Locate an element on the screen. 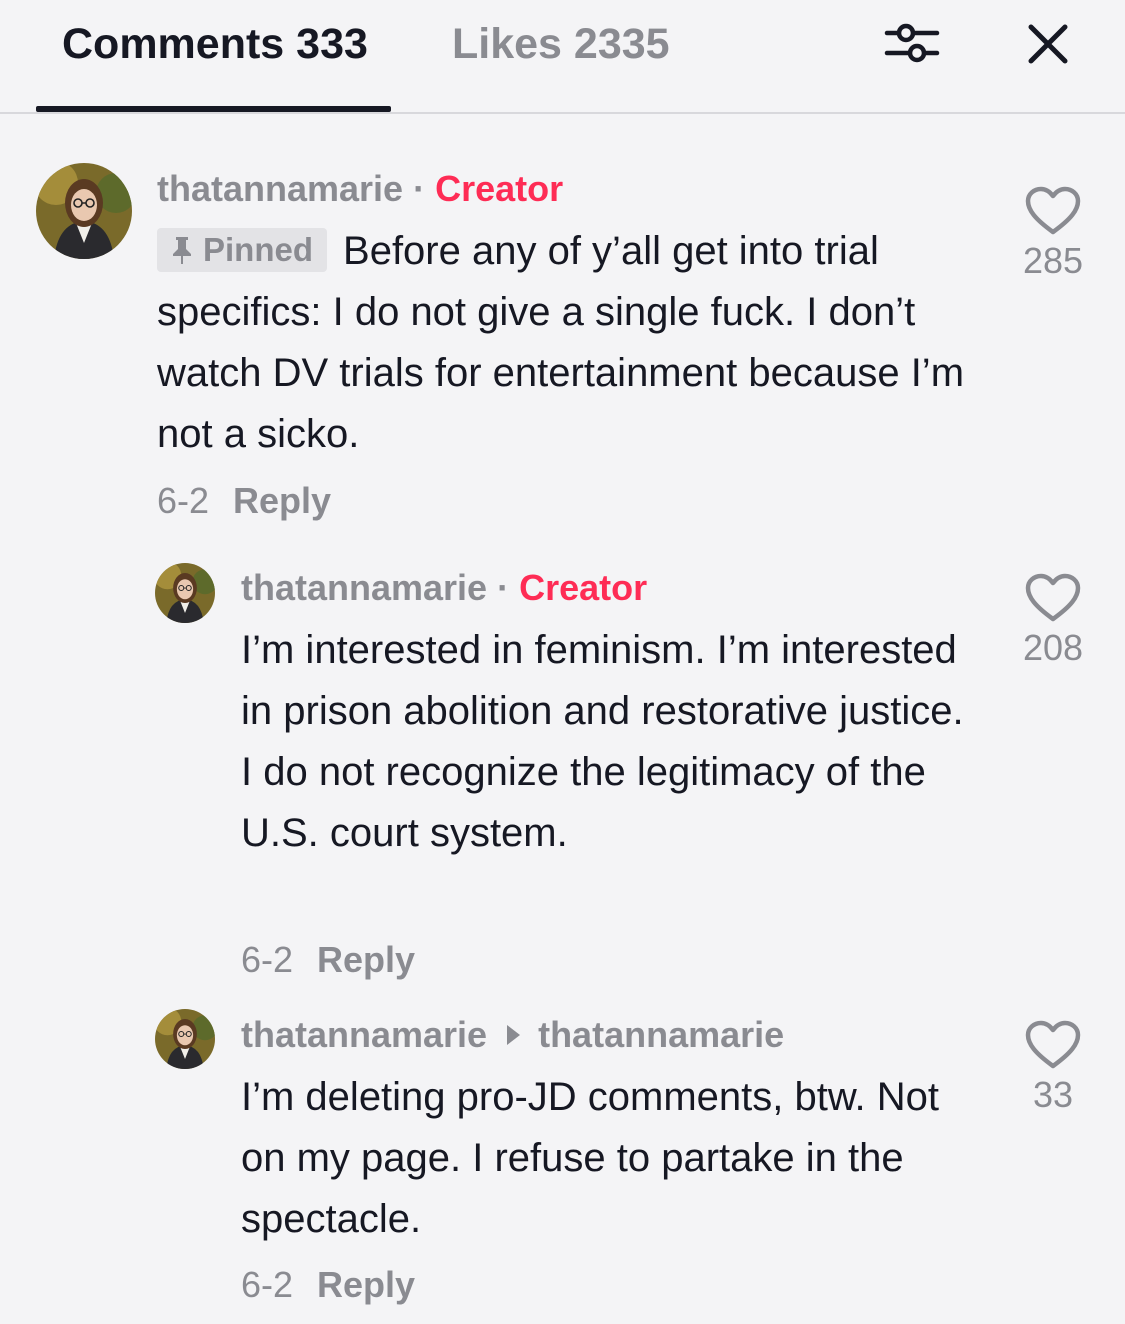  pinned-badge: Pinned is located at coordinates (242, 250).